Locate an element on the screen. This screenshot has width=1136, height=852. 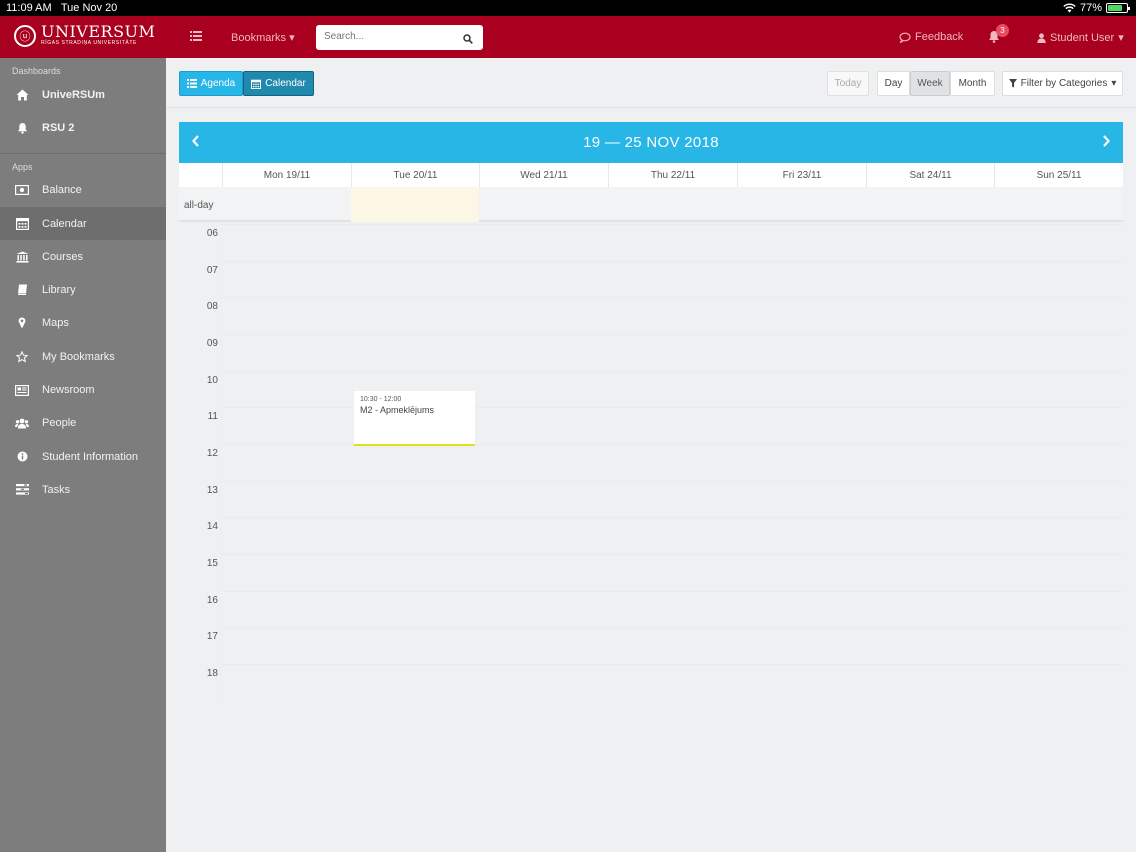
sidebar-item-people: People is located at coordinates (83, 423).